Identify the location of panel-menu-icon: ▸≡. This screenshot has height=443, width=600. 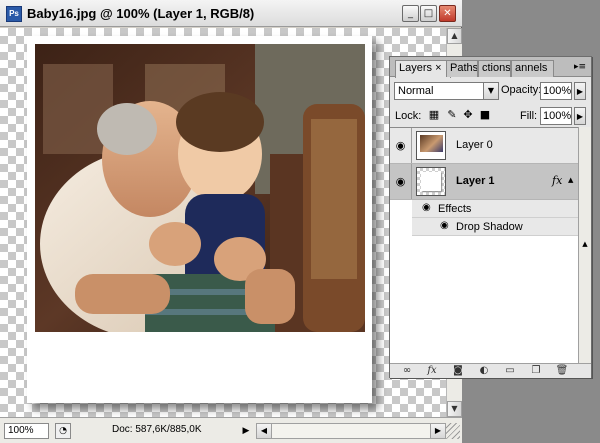
(580, 67).